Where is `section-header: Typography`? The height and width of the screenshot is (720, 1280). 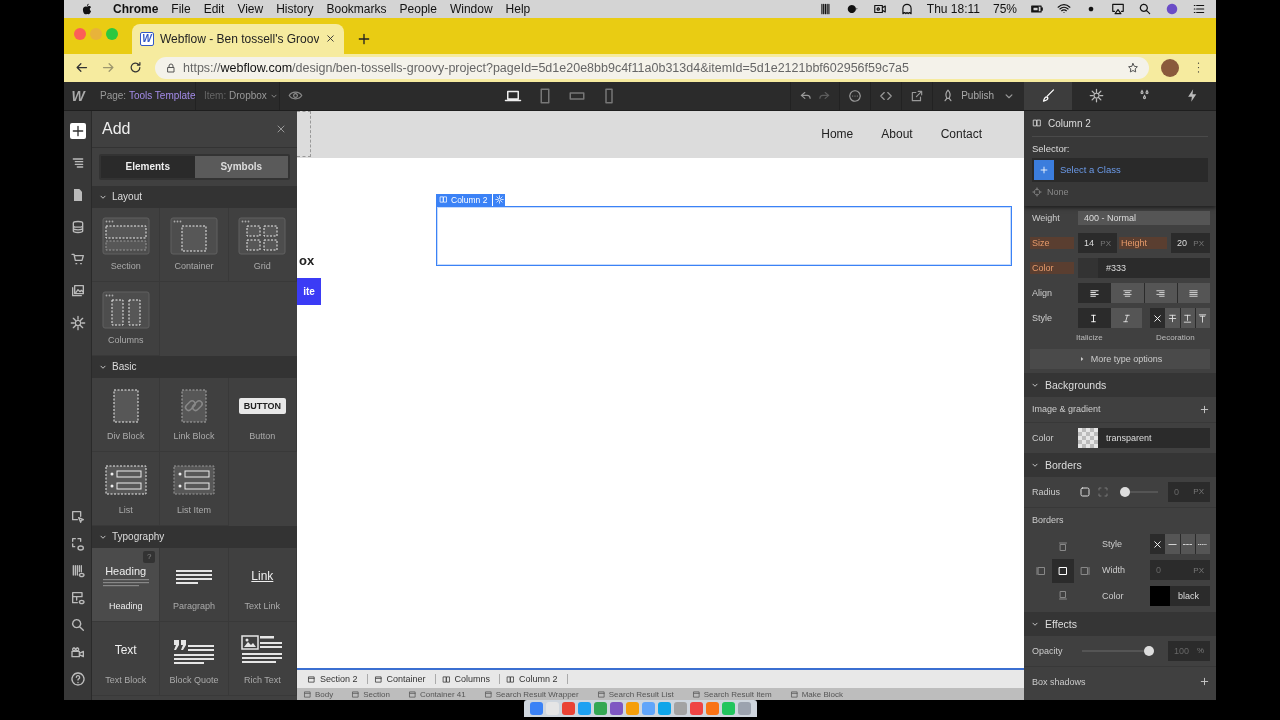 section-header: Typography is located at coordinates (194, 536).